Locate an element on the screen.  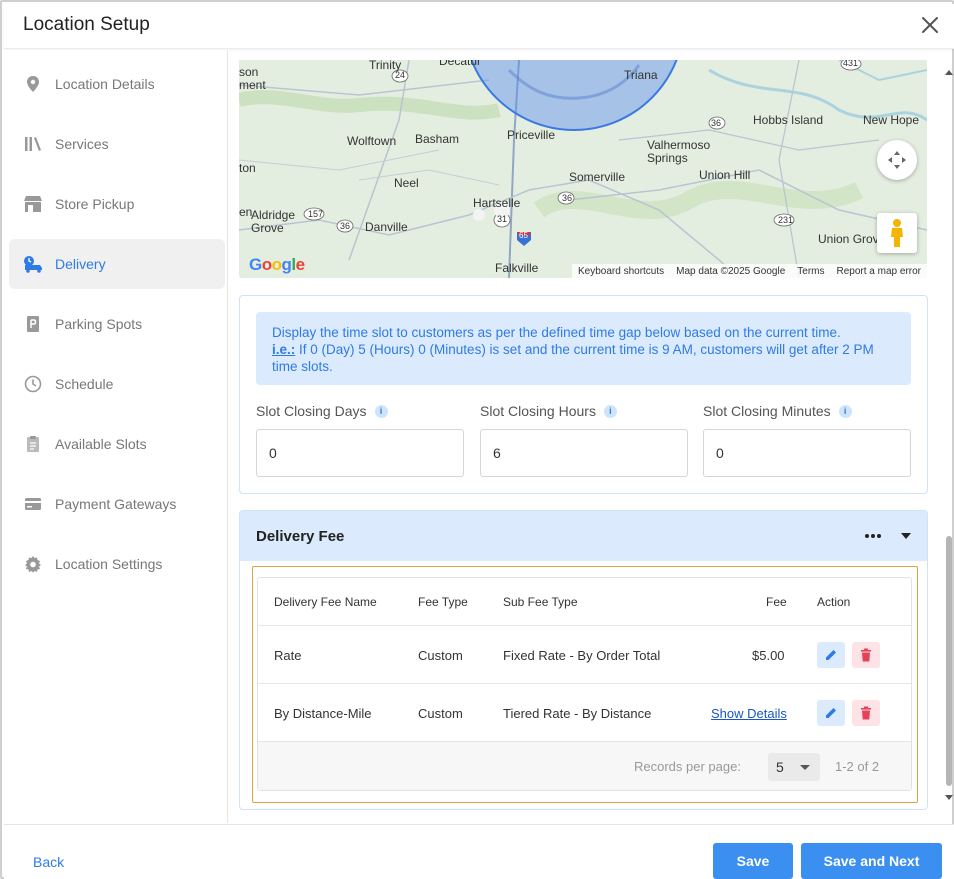
map-place-label: New Hope is located at coordinates (891, 120).